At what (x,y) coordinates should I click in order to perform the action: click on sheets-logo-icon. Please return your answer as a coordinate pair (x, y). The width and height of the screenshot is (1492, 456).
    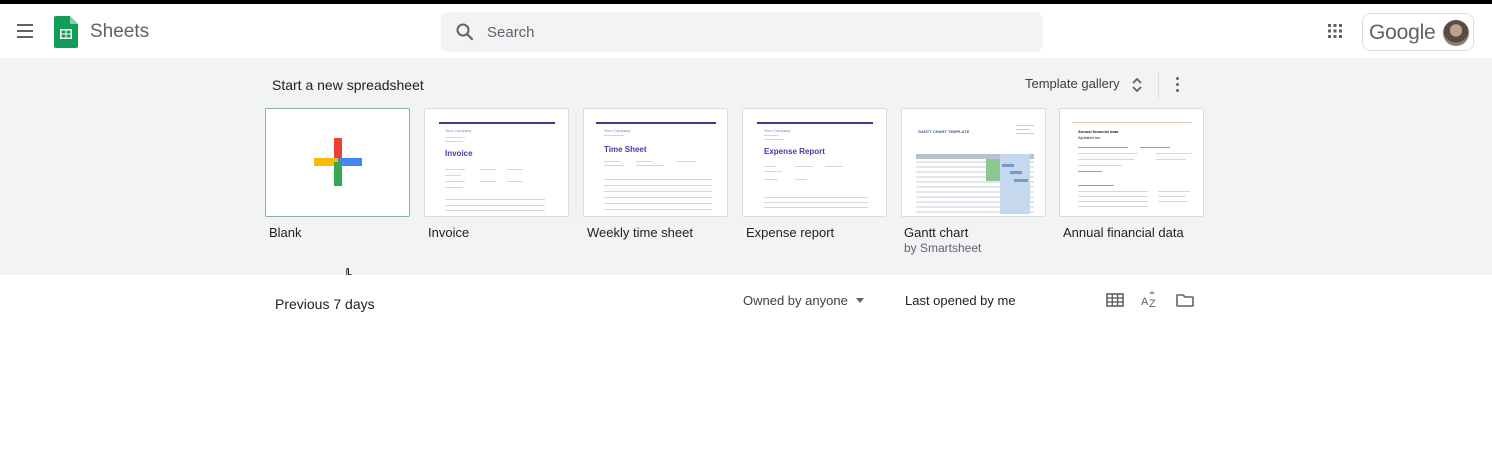
    Looking at the image, I should click on (66, 32).